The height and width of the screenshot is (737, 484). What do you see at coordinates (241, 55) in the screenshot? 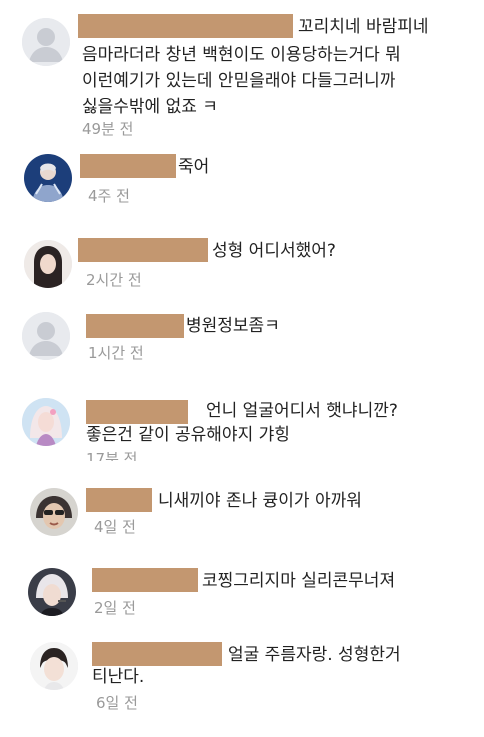
I see `comment-text: 음마라더라 창년 백현이도 이용당하는거다 뭐` at bounding box center [241, 55].